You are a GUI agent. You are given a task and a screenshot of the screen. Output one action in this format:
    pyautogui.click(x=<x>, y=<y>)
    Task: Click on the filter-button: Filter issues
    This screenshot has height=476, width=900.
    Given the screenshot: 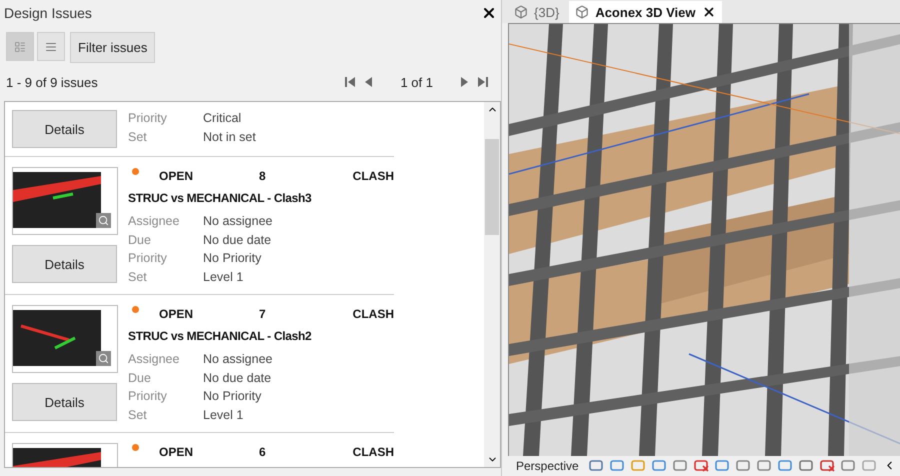 What is the action you would take?
    pyautogui.click(x=113, y=47)
    